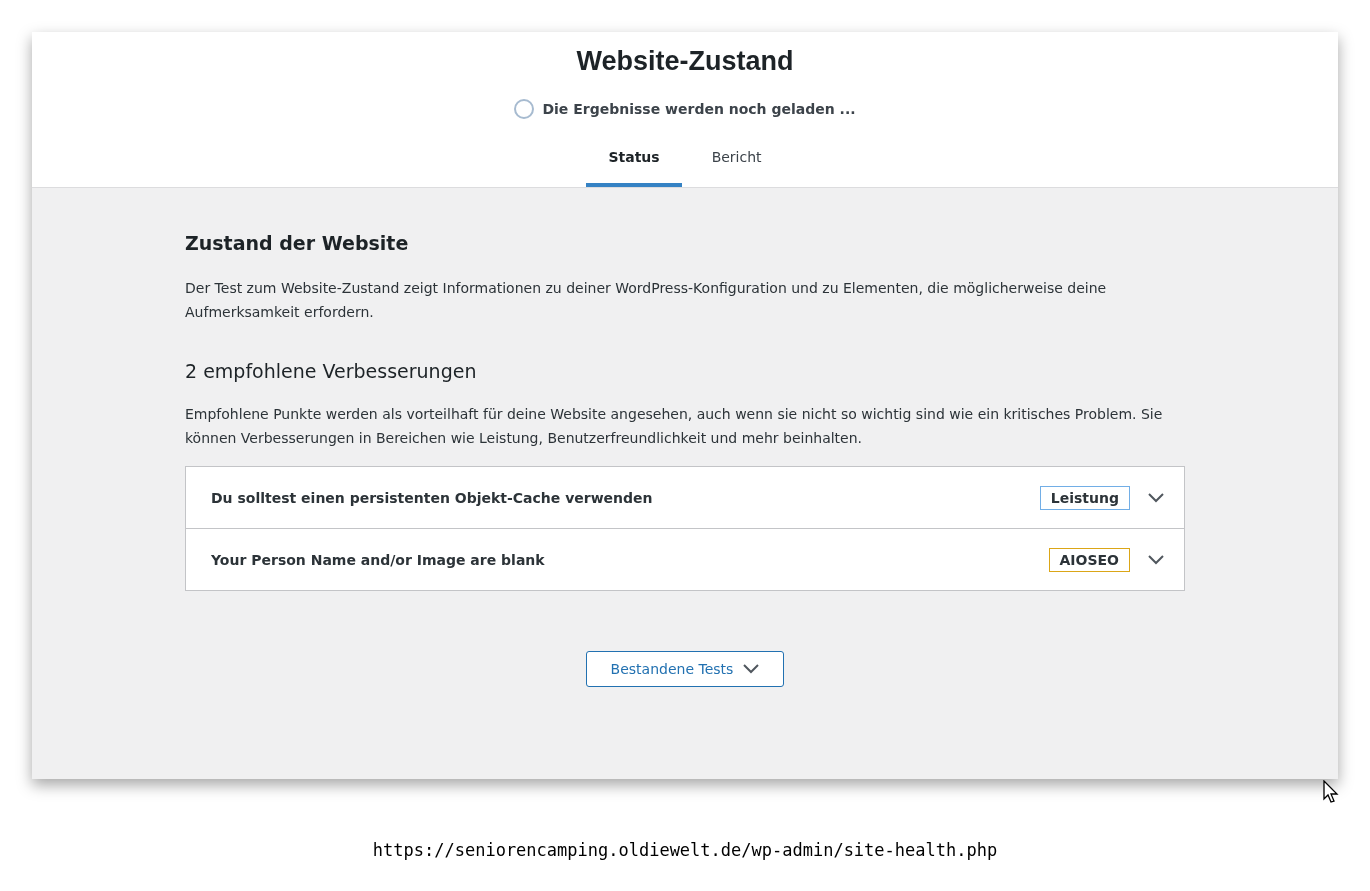 This screenshot has height=891, width=1370. I want to click on issue-title: Du solltest einen persistenten Objekt-Cache verwenden, so click(432, 497).